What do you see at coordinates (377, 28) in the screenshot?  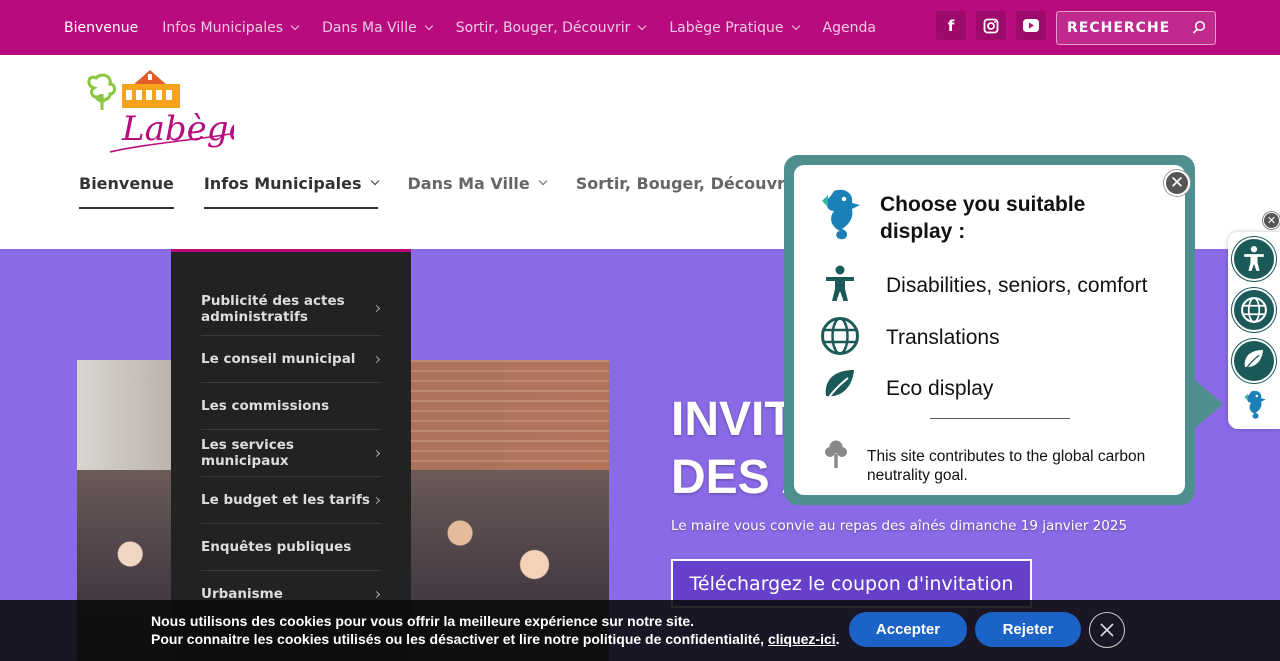 I see `top-nav-dans-ma-ville: Dans Ma Ville` at bounding box center [377, 28].